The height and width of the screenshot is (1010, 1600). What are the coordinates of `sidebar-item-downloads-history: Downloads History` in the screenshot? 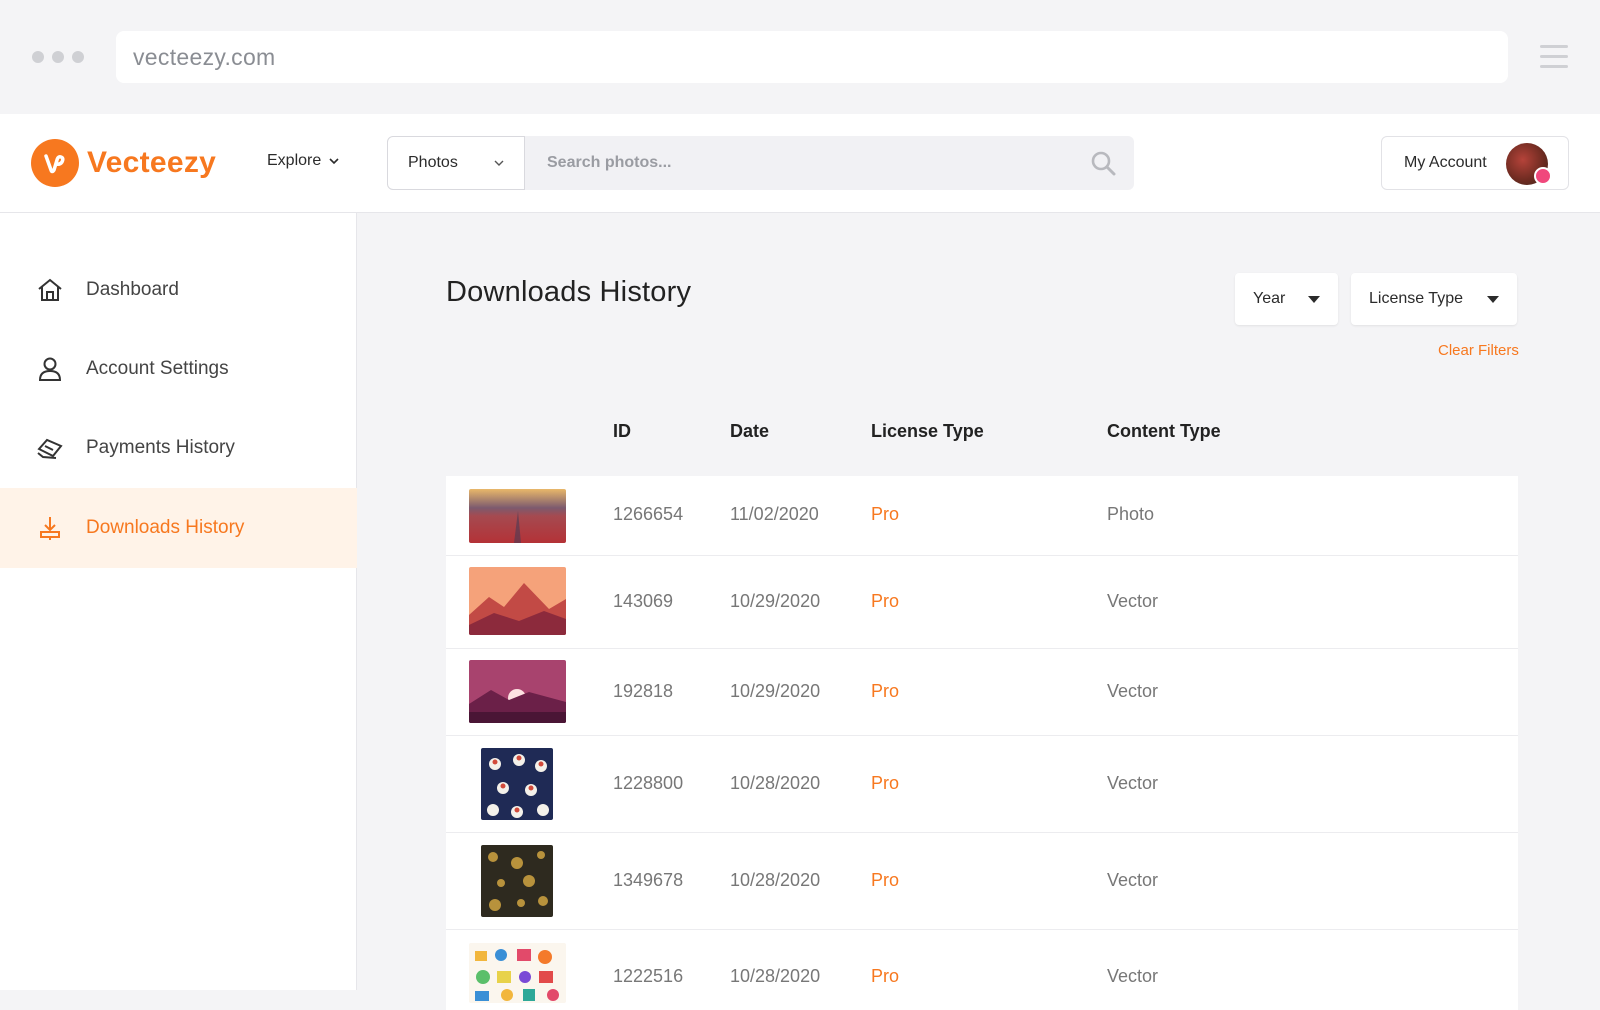 It's located at (178, 528).